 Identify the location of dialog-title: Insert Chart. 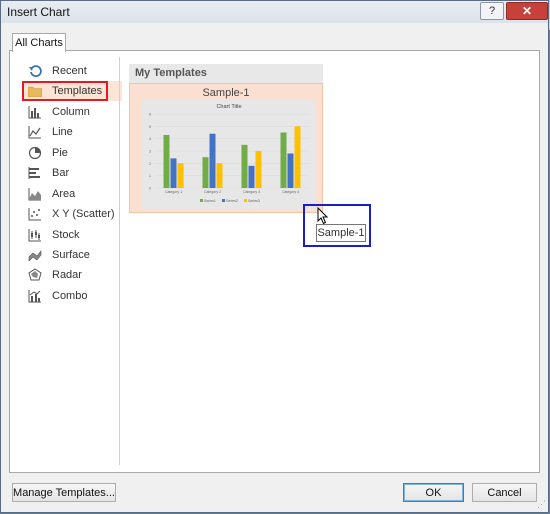
(38, 12).